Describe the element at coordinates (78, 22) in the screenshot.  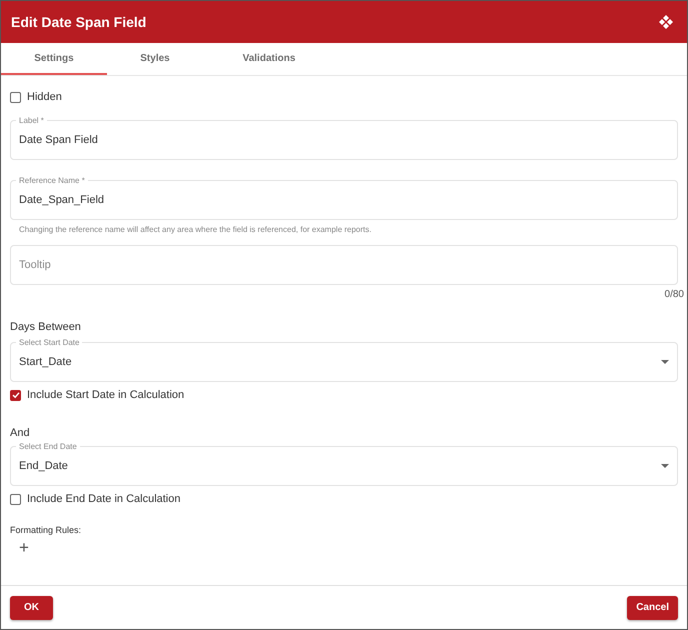
I see `dialog-title: Edit Date Span Field` at that location.